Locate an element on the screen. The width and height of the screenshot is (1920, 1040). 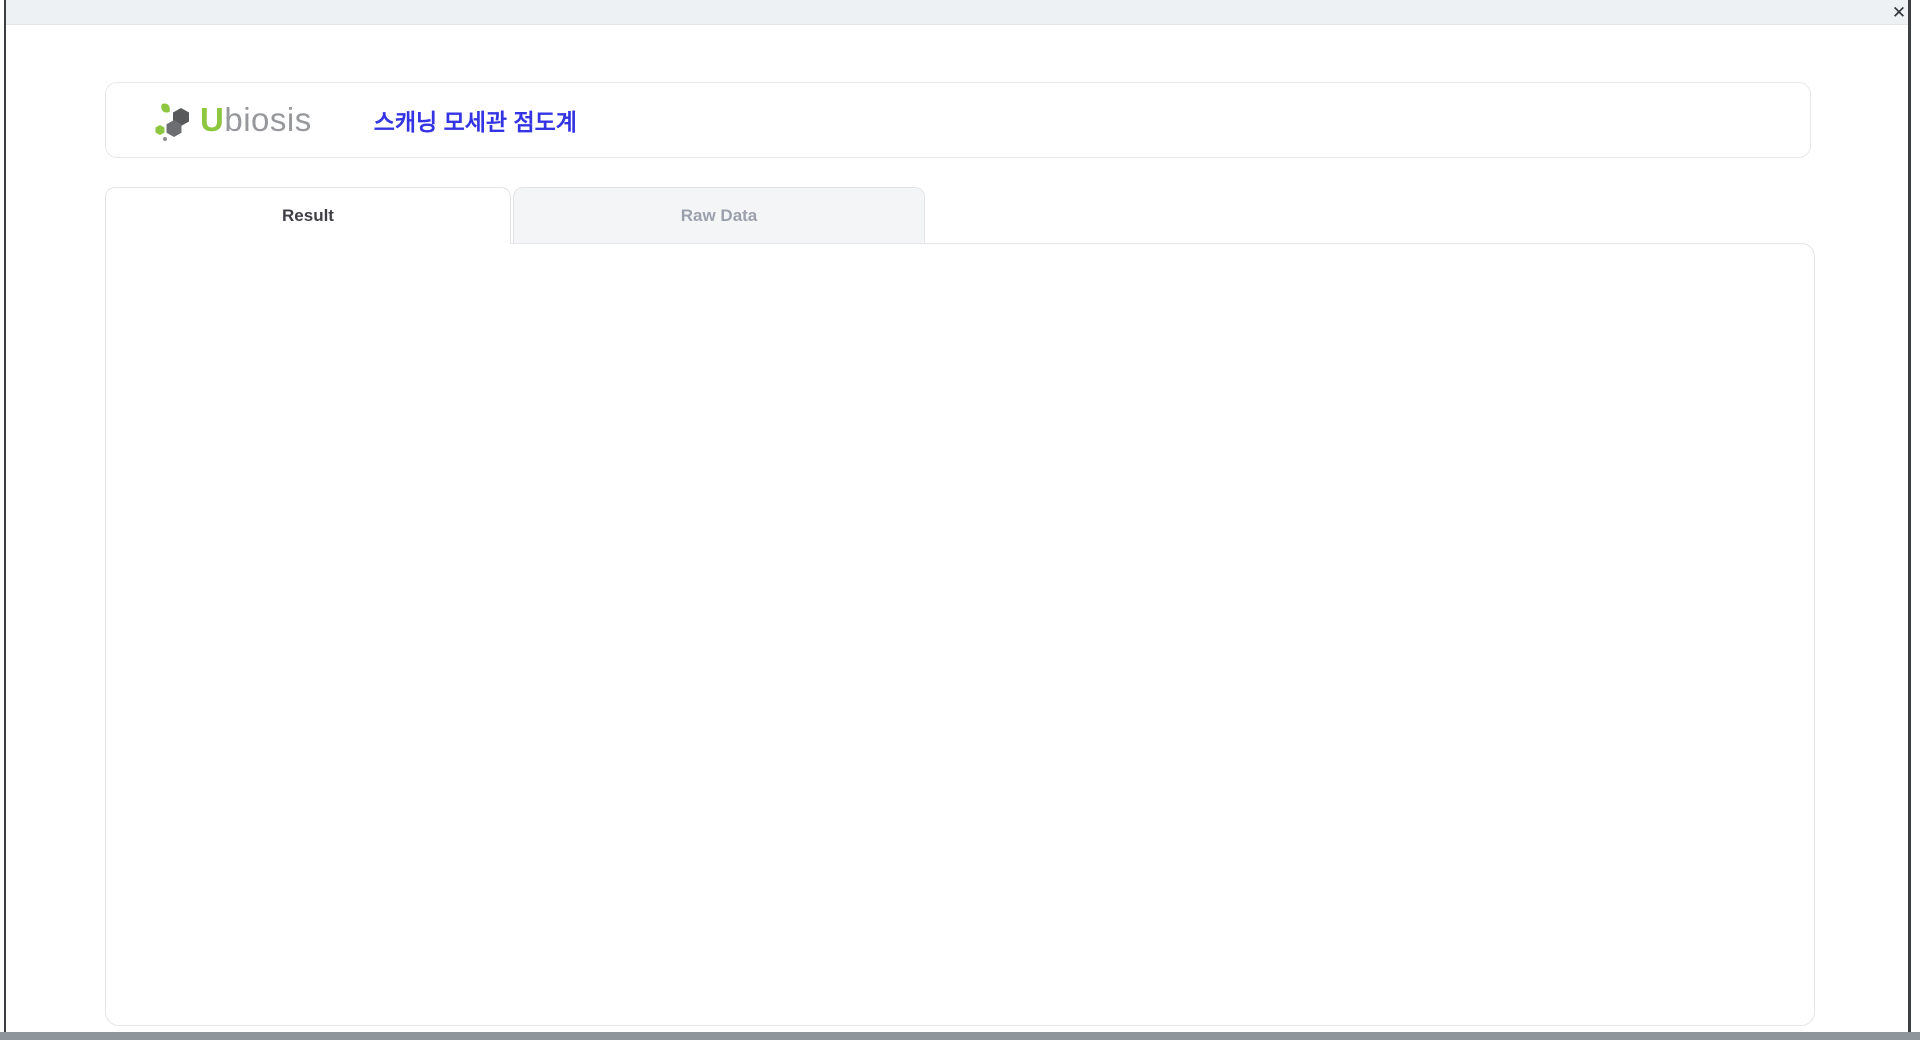
brand-rest: biosis is located at coordinates (268, 119).